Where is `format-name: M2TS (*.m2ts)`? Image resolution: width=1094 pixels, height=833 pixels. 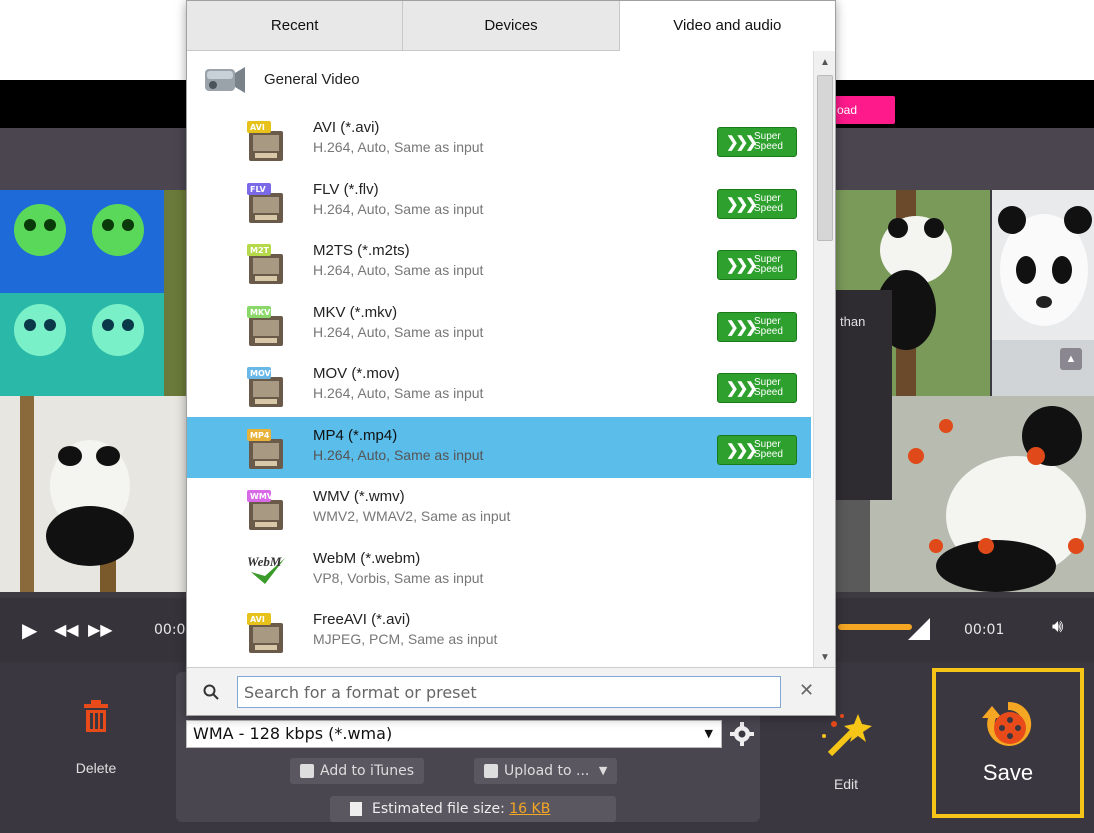
format-name: M2TS (*.m2ts) is located at coordinates (361, 250).